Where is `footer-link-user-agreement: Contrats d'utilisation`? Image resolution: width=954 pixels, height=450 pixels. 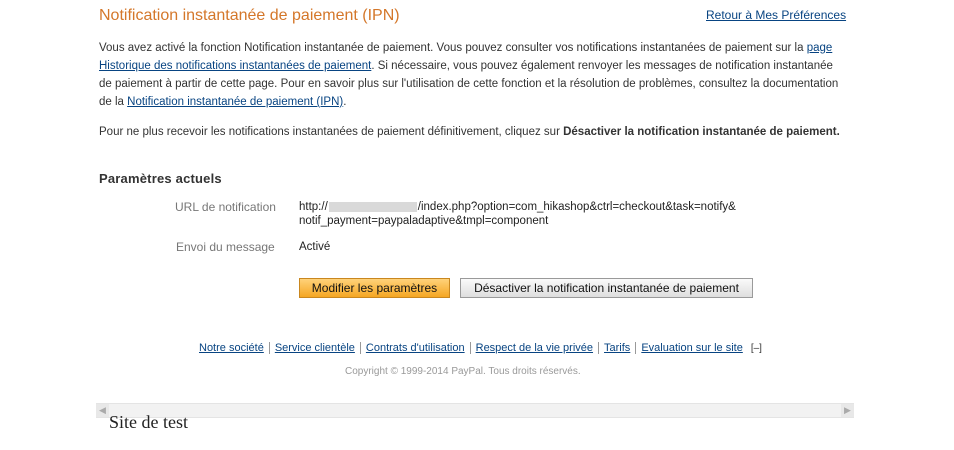 footer-link-user-agreement: Contrats d'utilisation is located at coordinates (415, 348).